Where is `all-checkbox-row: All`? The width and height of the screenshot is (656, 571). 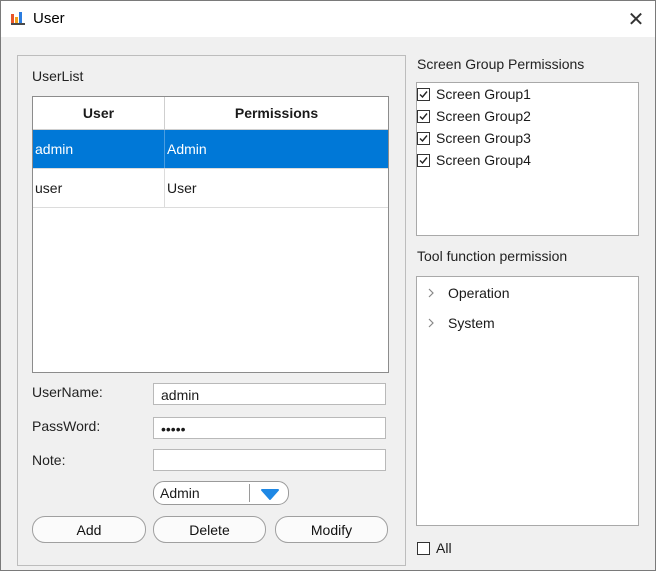
all-checkbox-row: All is located at coordinates (434, 548).